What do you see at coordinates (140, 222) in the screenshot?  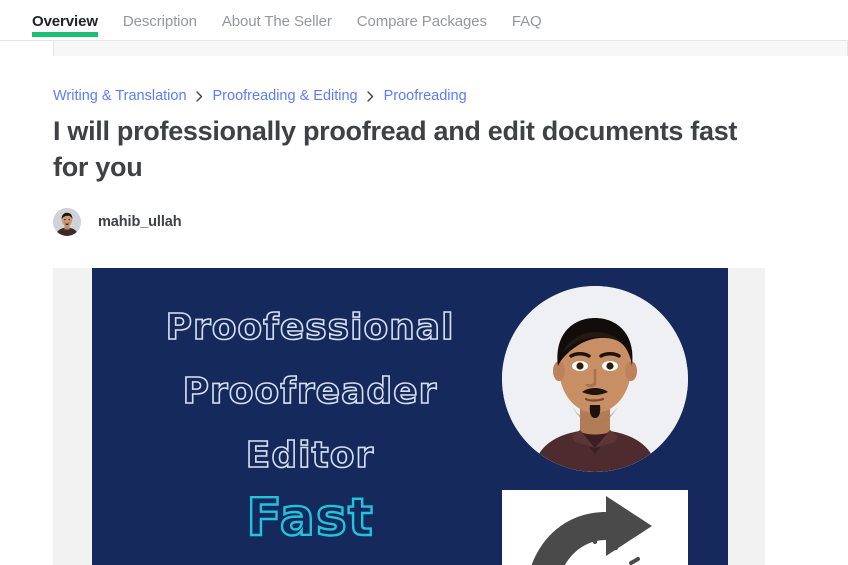 I see `seller-username: mahib_ullah` at bounding box center [140, 222].